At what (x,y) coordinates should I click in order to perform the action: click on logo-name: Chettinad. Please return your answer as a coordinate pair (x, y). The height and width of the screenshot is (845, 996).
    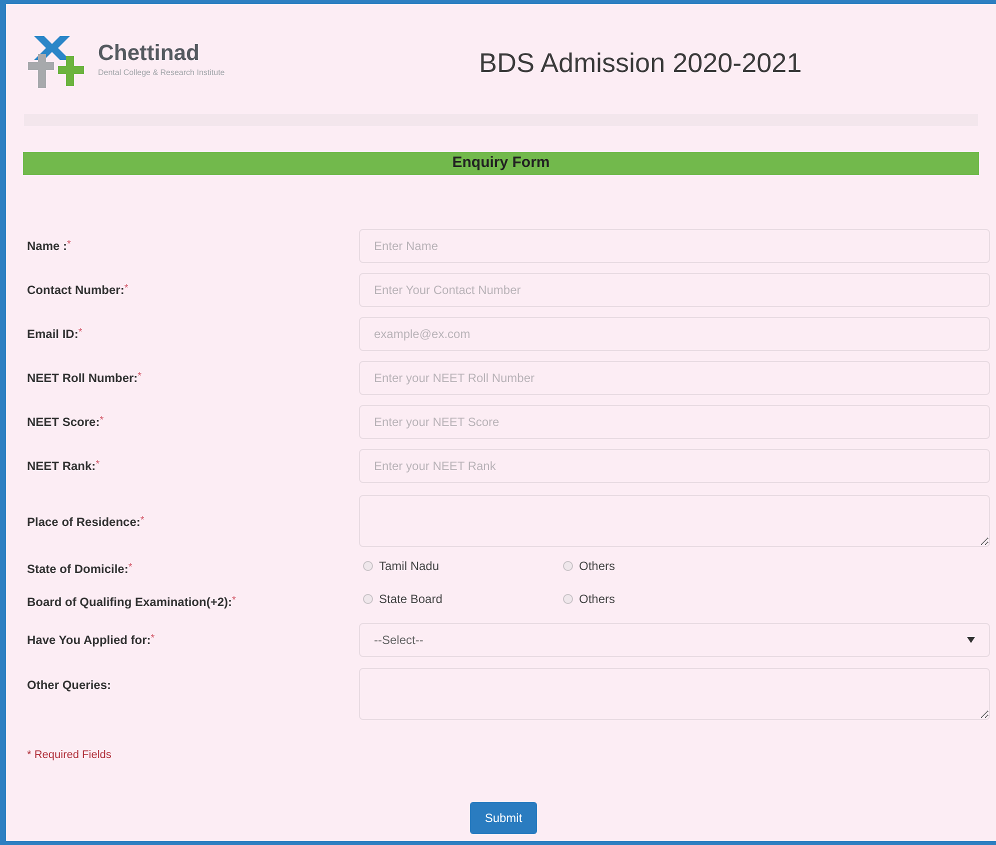
    Looking at the image, I should click on (149, 53).